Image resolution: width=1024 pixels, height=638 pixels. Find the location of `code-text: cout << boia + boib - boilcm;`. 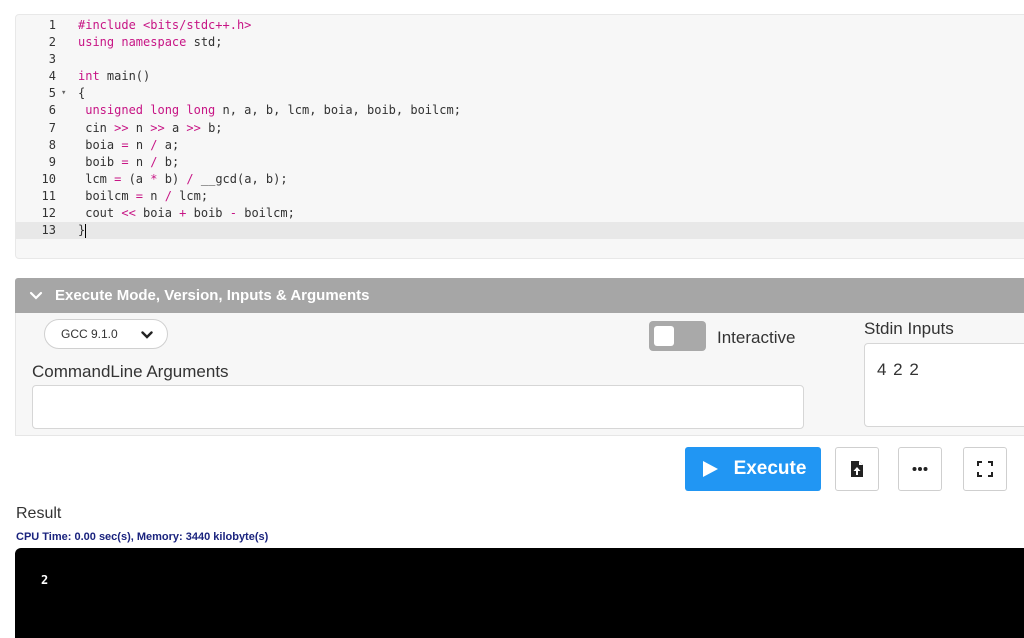

code-text: cout << boia + boib - boilcm; is located at coordinates (186, 213).